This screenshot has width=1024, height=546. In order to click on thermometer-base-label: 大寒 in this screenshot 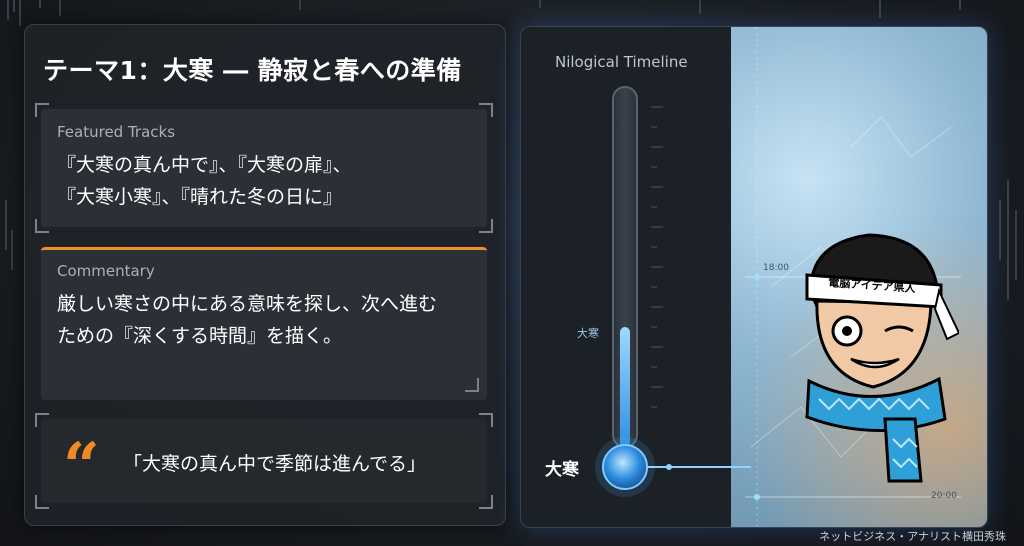, I will do `click(562, 470)`.